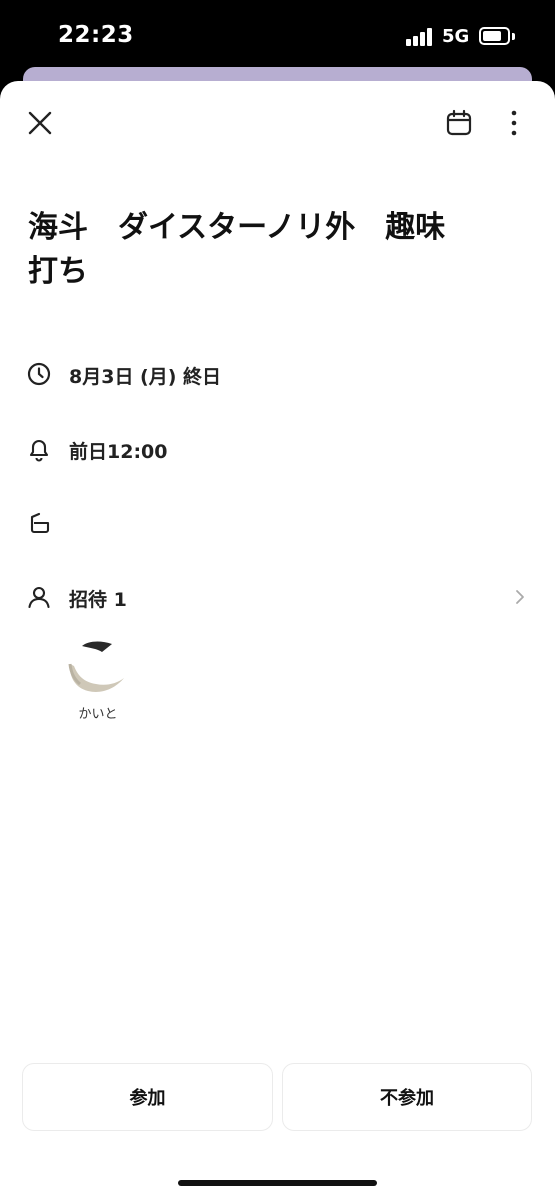 The image size is (555, 1200). I want to click on invite-label: 招待 1, so click(98, 600).